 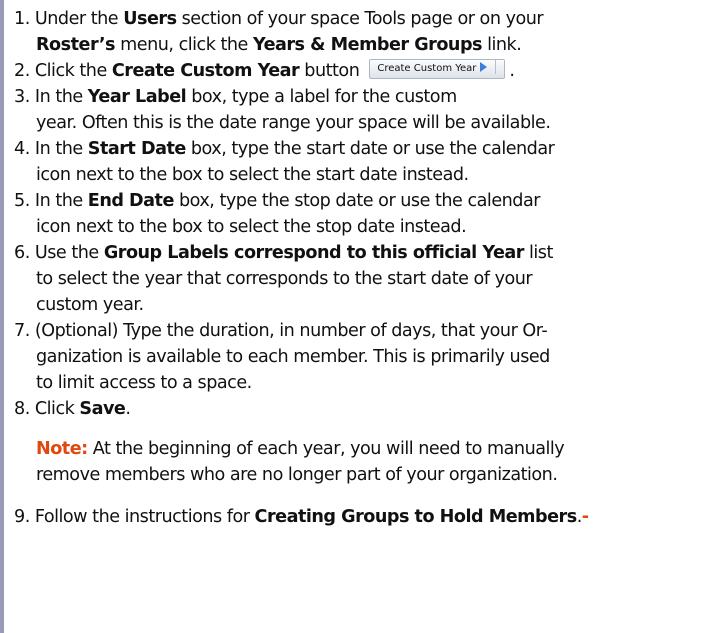 I want to click on years-member-groups-link: Years & Member Groups, so click(x=367, y=45).